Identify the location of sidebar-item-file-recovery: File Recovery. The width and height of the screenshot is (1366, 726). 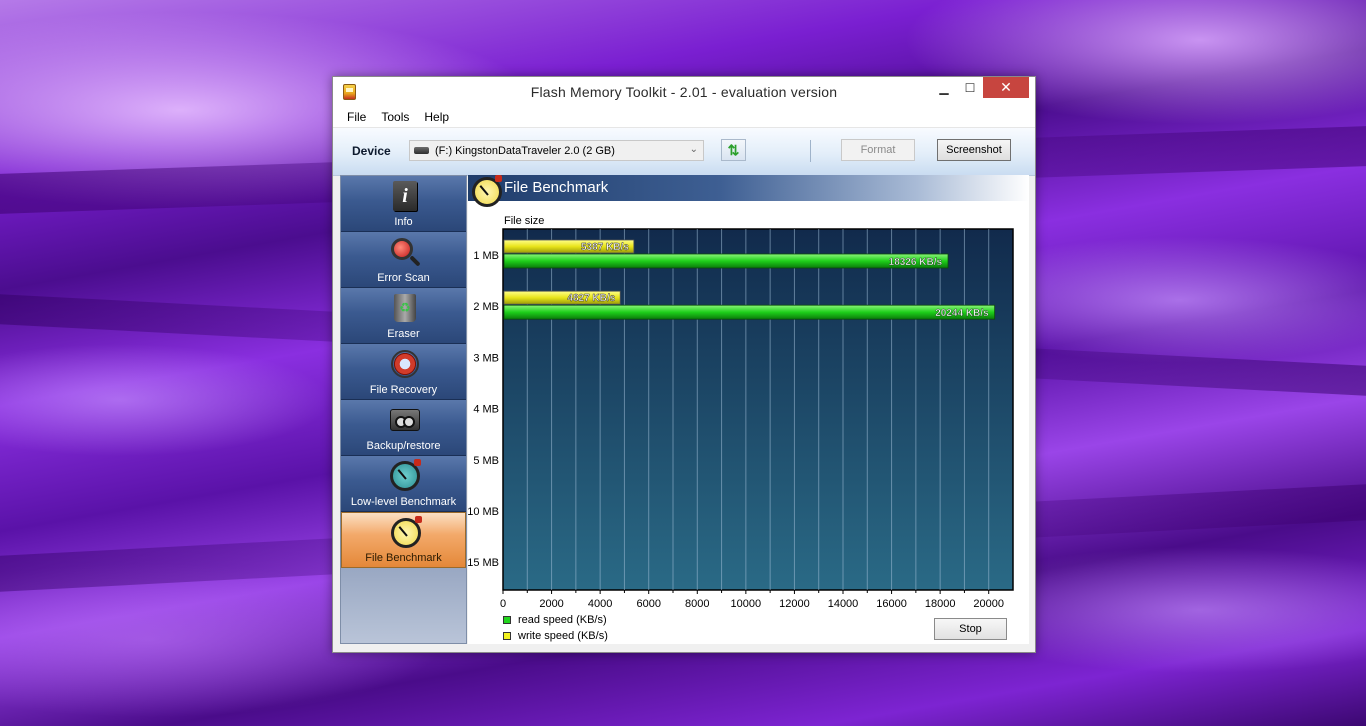
(403, 372).